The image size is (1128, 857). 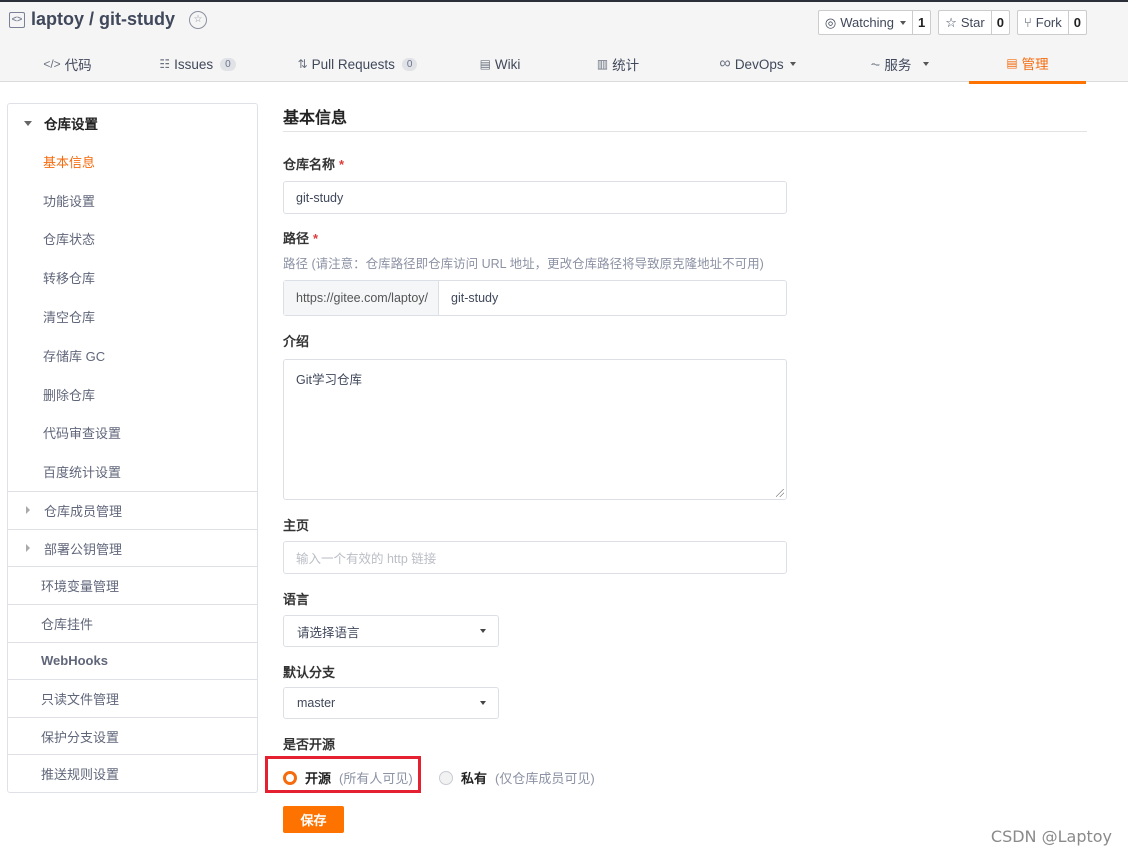 I want to click on sidebar-item-delete: 删除仓库, so click(x=132, y=394).